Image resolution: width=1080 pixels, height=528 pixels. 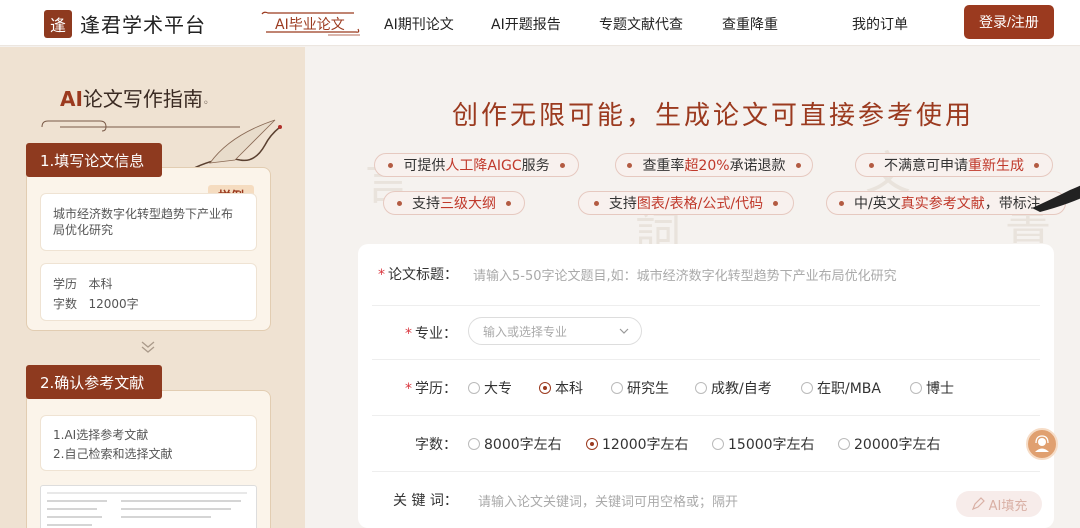 I want to click on headline: 创作无限可能，生成论文可直接参考使用, so click(x=713, y=116).